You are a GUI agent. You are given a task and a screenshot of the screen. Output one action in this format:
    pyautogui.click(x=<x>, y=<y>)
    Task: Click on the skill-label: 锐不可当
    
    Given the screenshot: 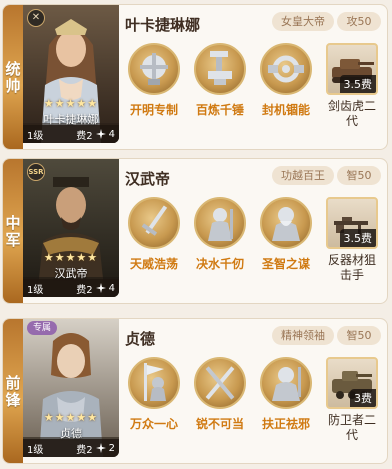 What is the action you would take?
    pyautogui.click(x=219, y=424)
    